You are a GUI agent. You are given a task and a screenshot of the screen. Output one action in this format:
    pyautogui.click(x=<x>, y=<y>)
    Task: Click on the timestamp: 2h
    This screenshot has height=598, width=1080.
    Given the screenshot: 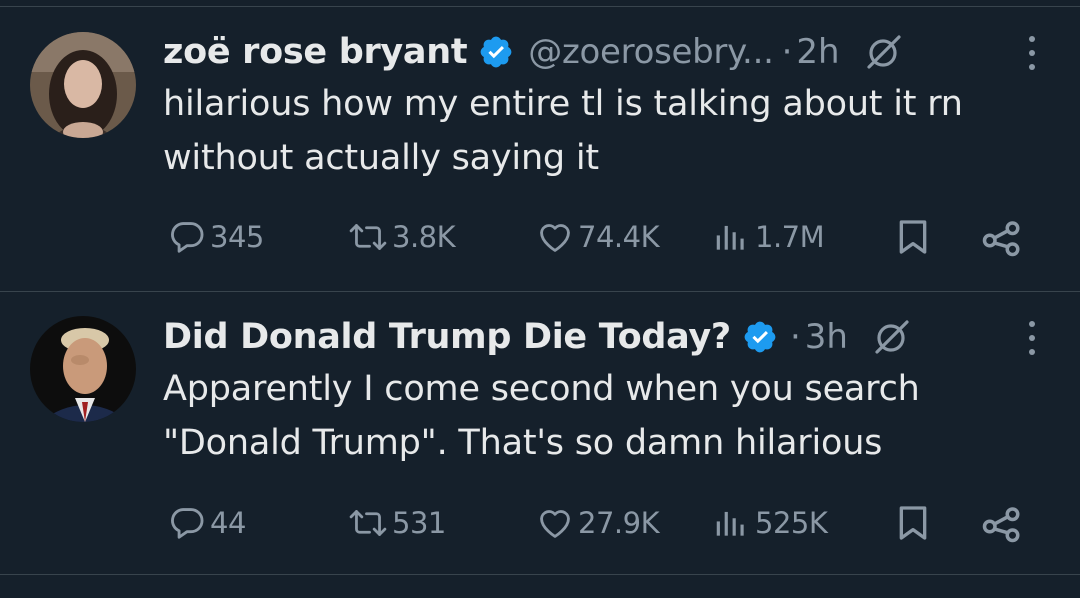 What is the action you would take?
    pyautogui.click(x=817, y=52)
    